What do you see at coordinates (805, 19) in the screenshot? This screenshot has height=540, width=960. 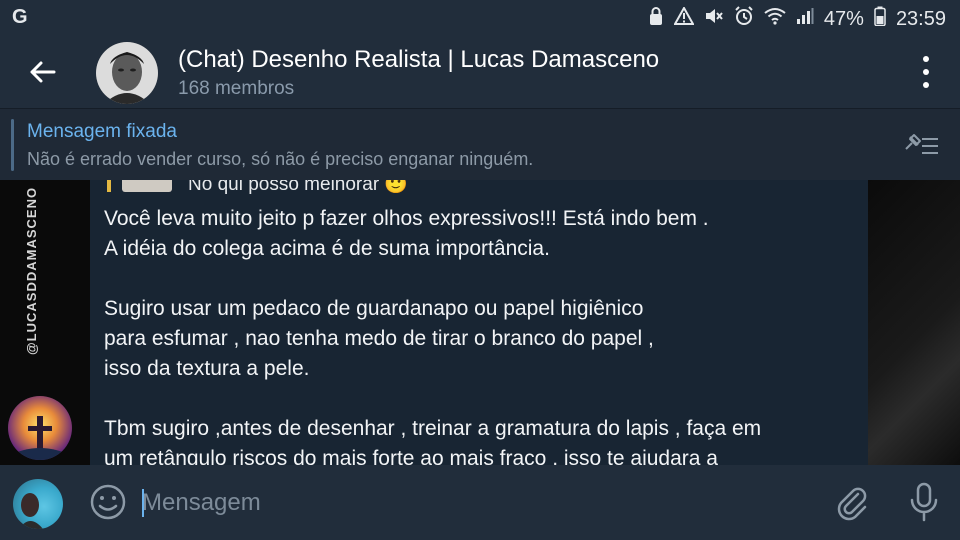 I see `signal-icon` at bounding box center [805, 19].